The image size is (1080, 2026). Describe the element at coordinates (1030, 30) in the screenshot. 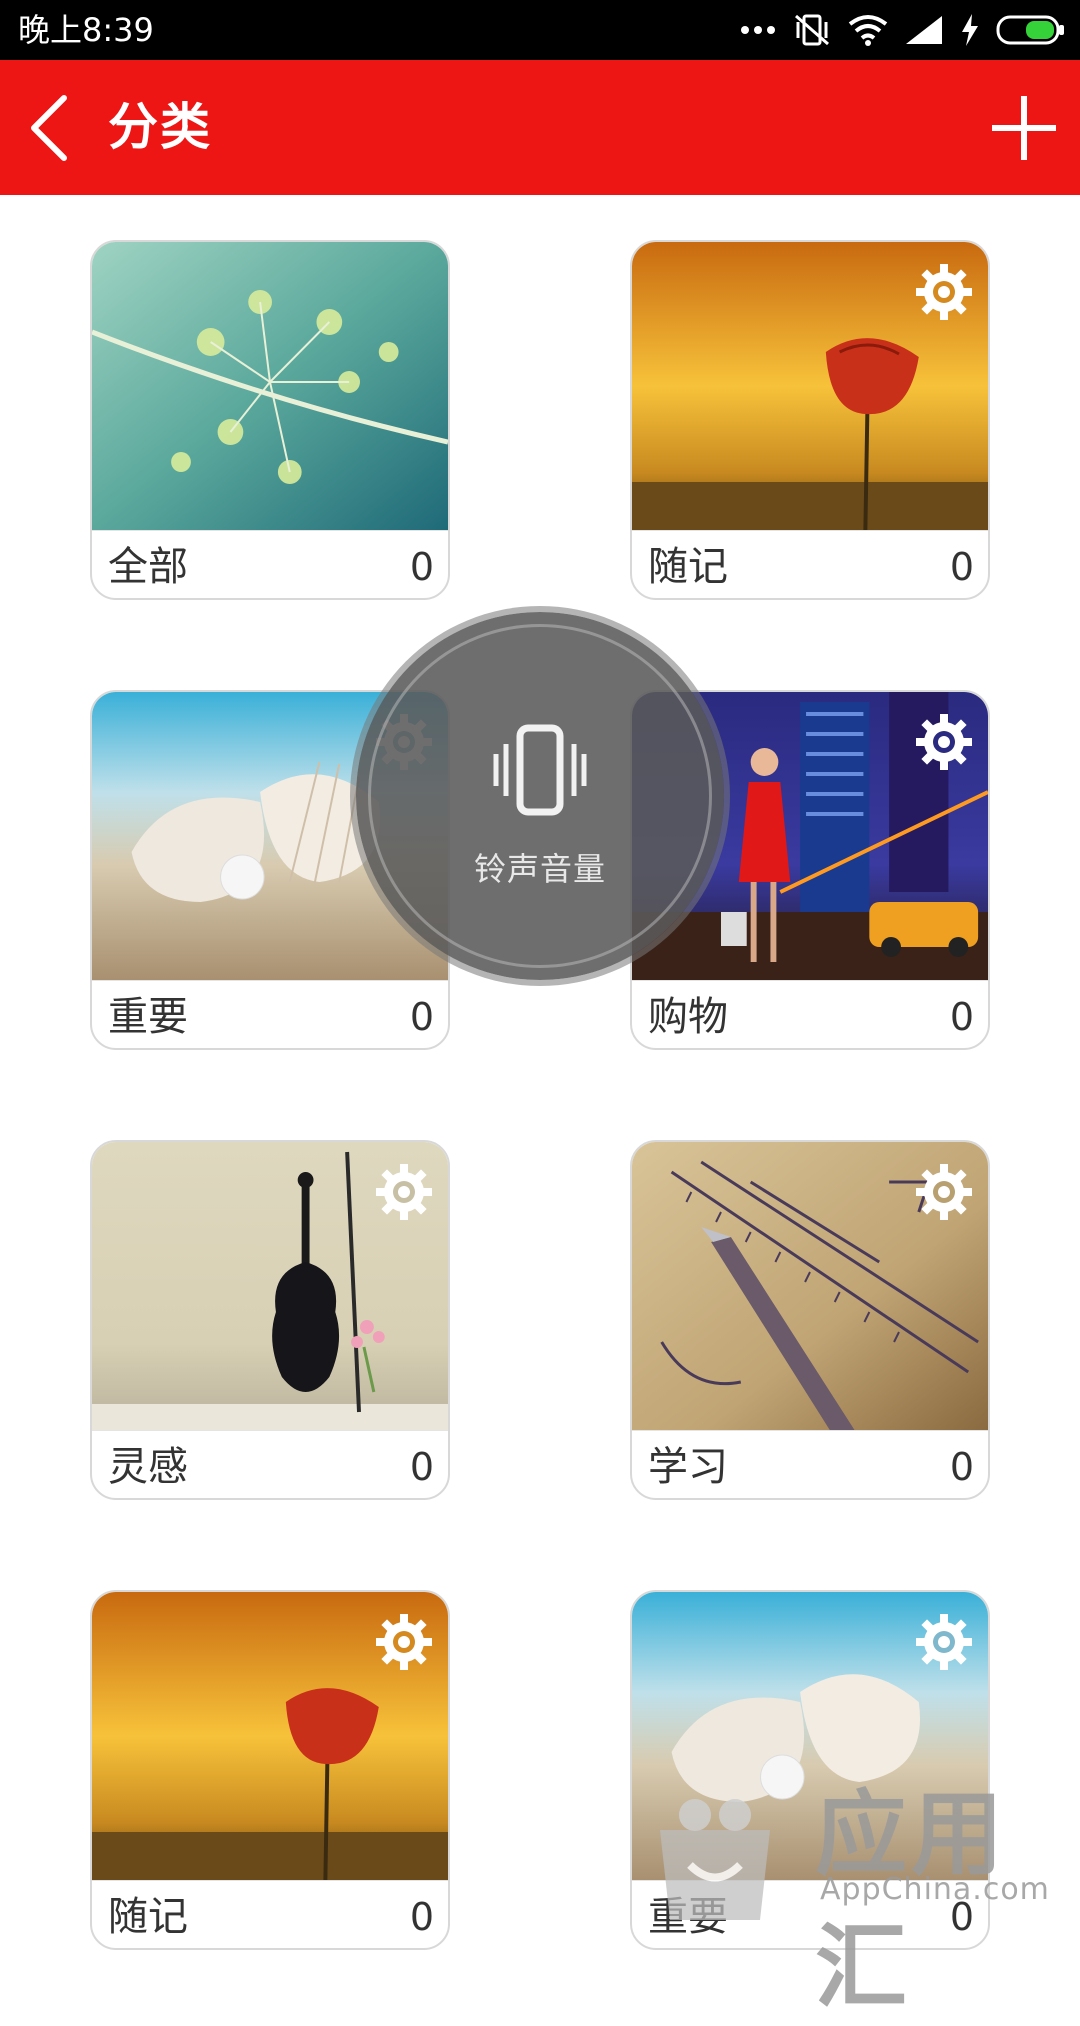

I see `battery-icon` at that location.